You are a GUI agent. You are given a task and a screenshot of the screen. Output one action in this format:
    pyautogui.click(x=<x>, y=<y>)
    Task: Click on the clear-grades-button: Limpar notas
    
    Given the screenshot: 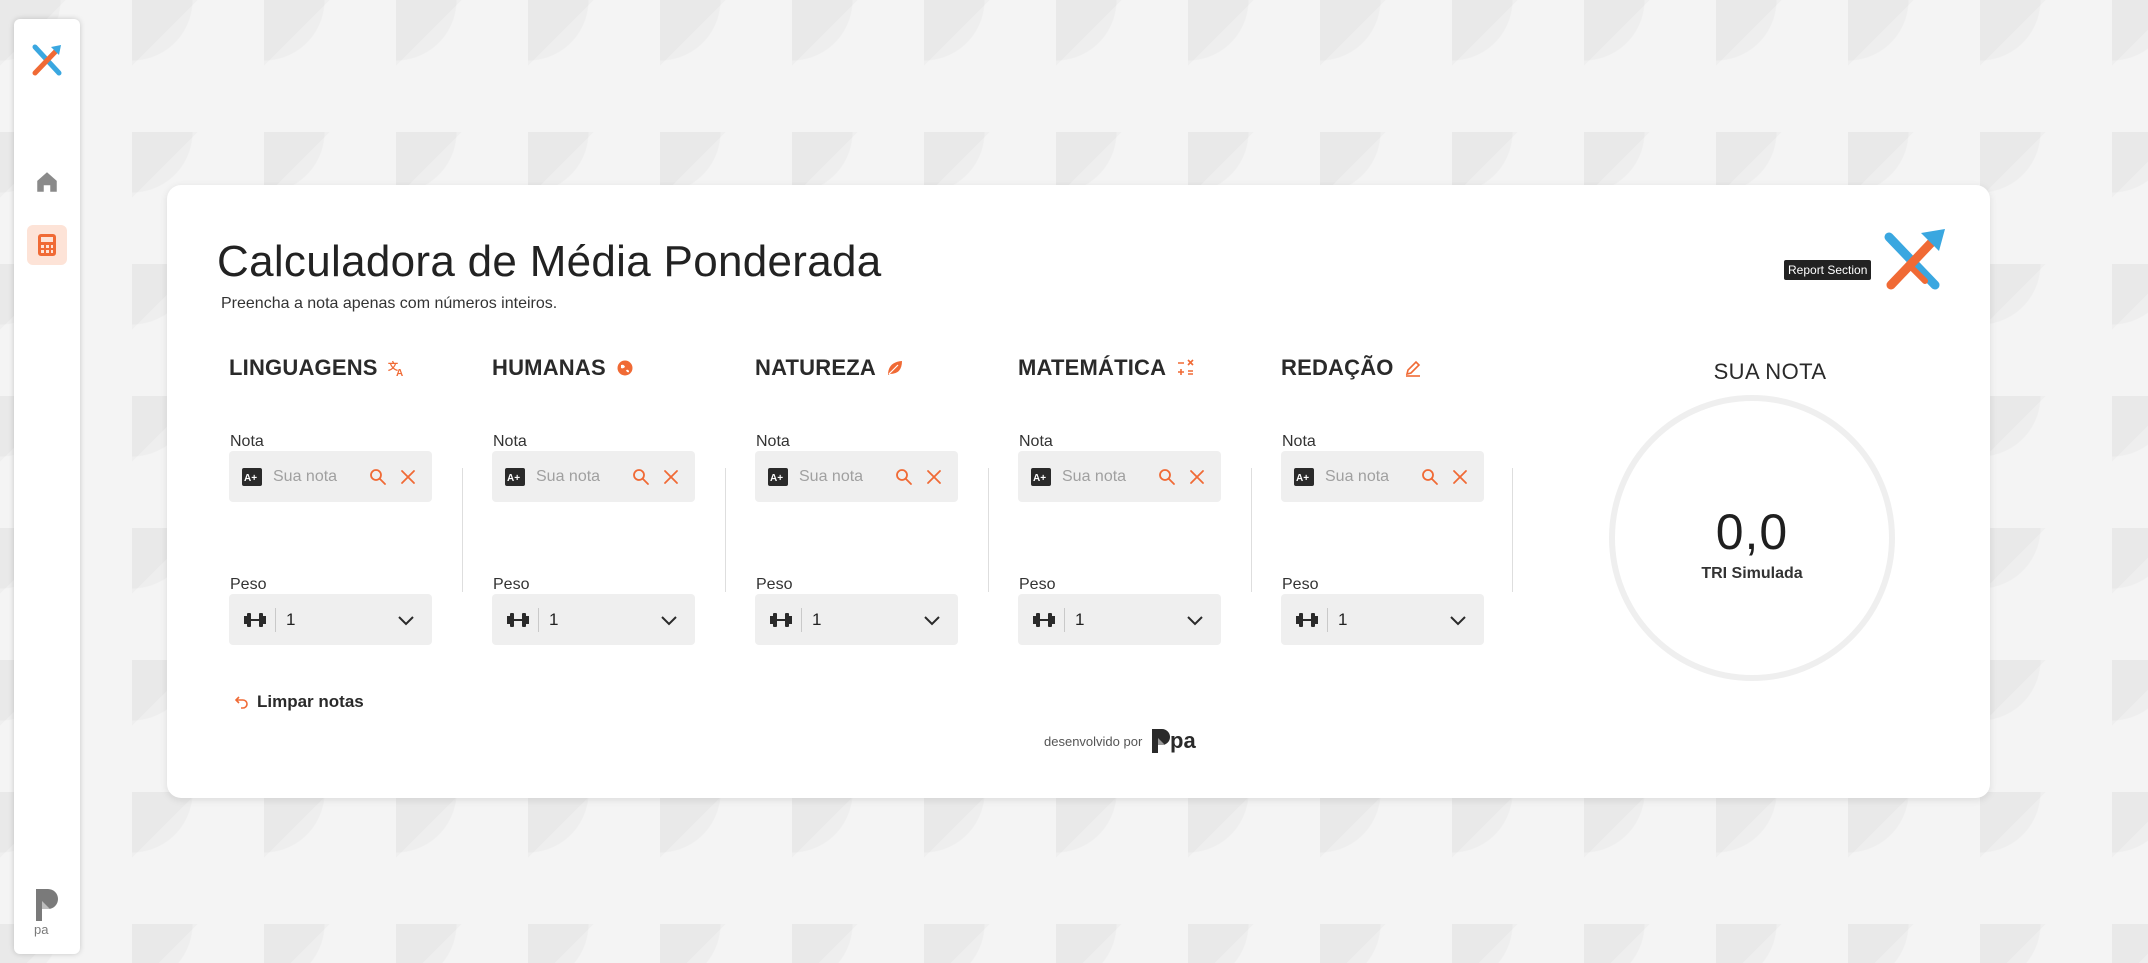 What is the action you would take?
    pyautogui.click(x=299, y=702)
    